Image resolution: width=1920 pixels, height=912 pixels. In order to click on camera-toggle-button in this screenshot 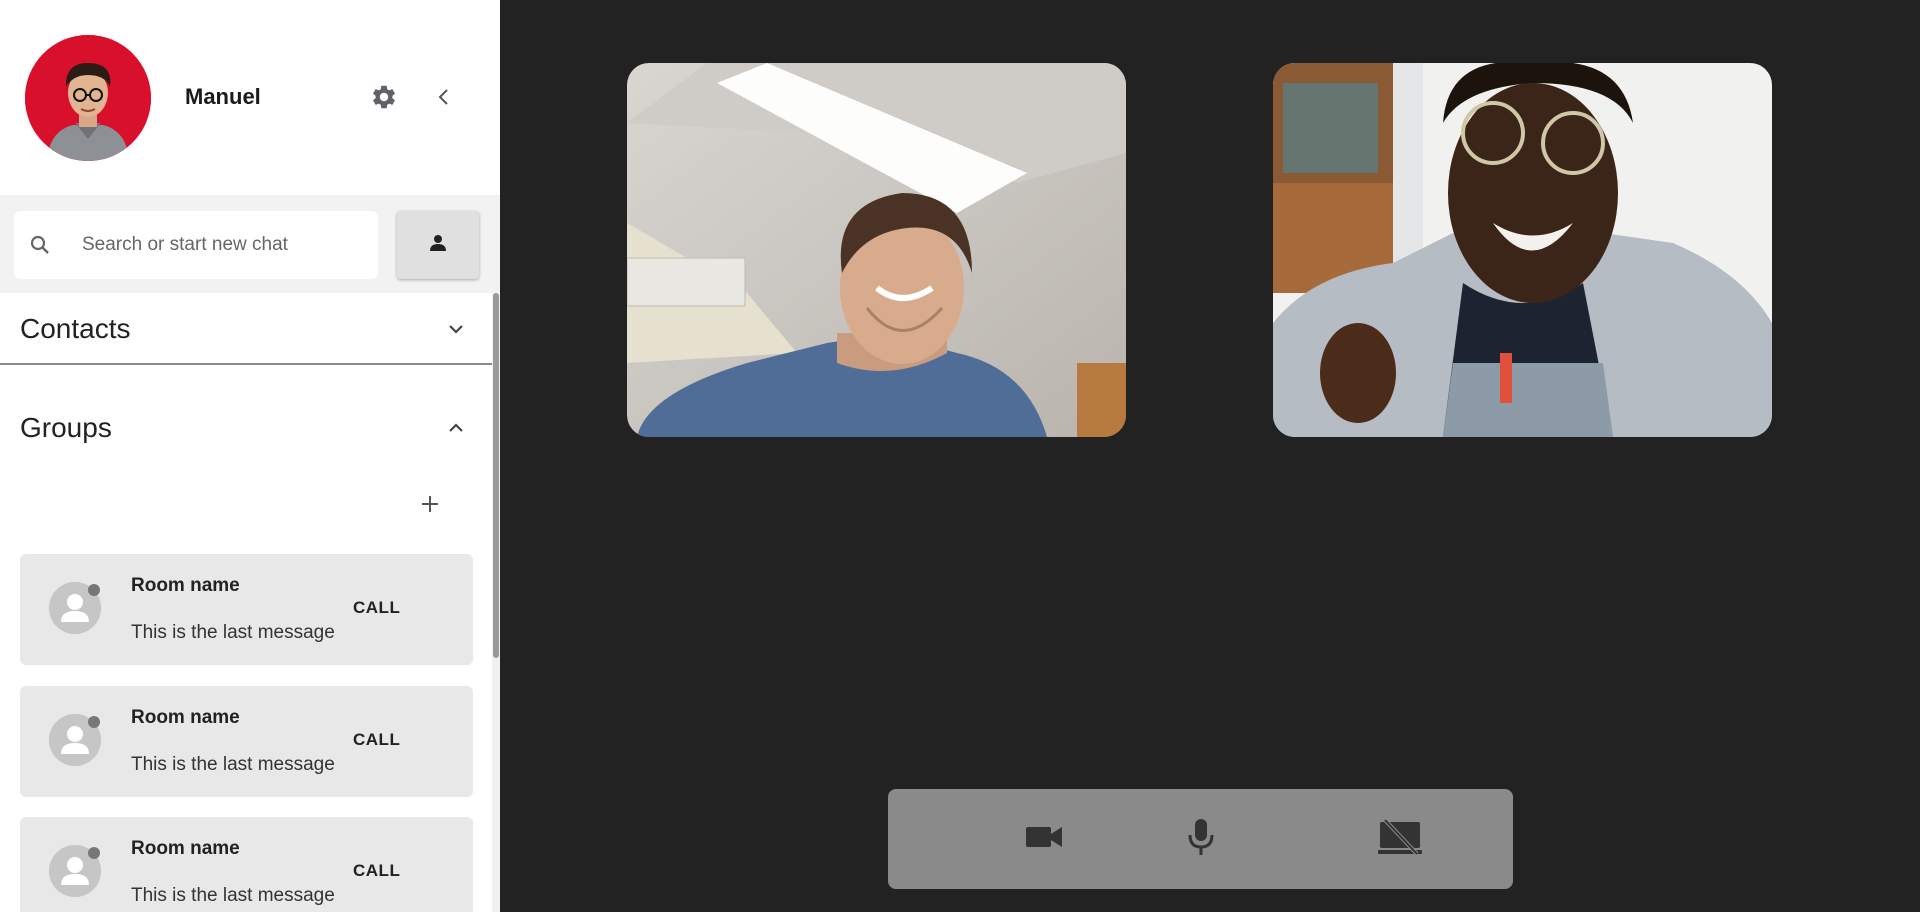, I will do `click(1044, 839)`.